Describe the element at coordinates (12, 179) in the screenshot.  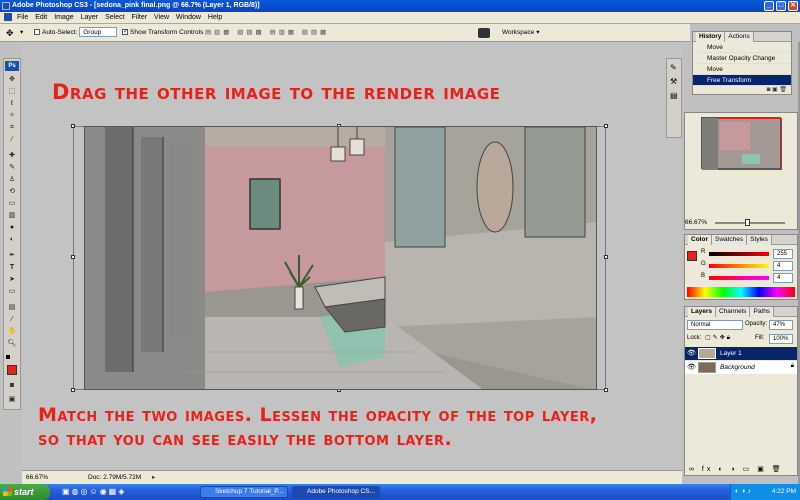
I see `clone-stamp-icon: ♙` at that location.